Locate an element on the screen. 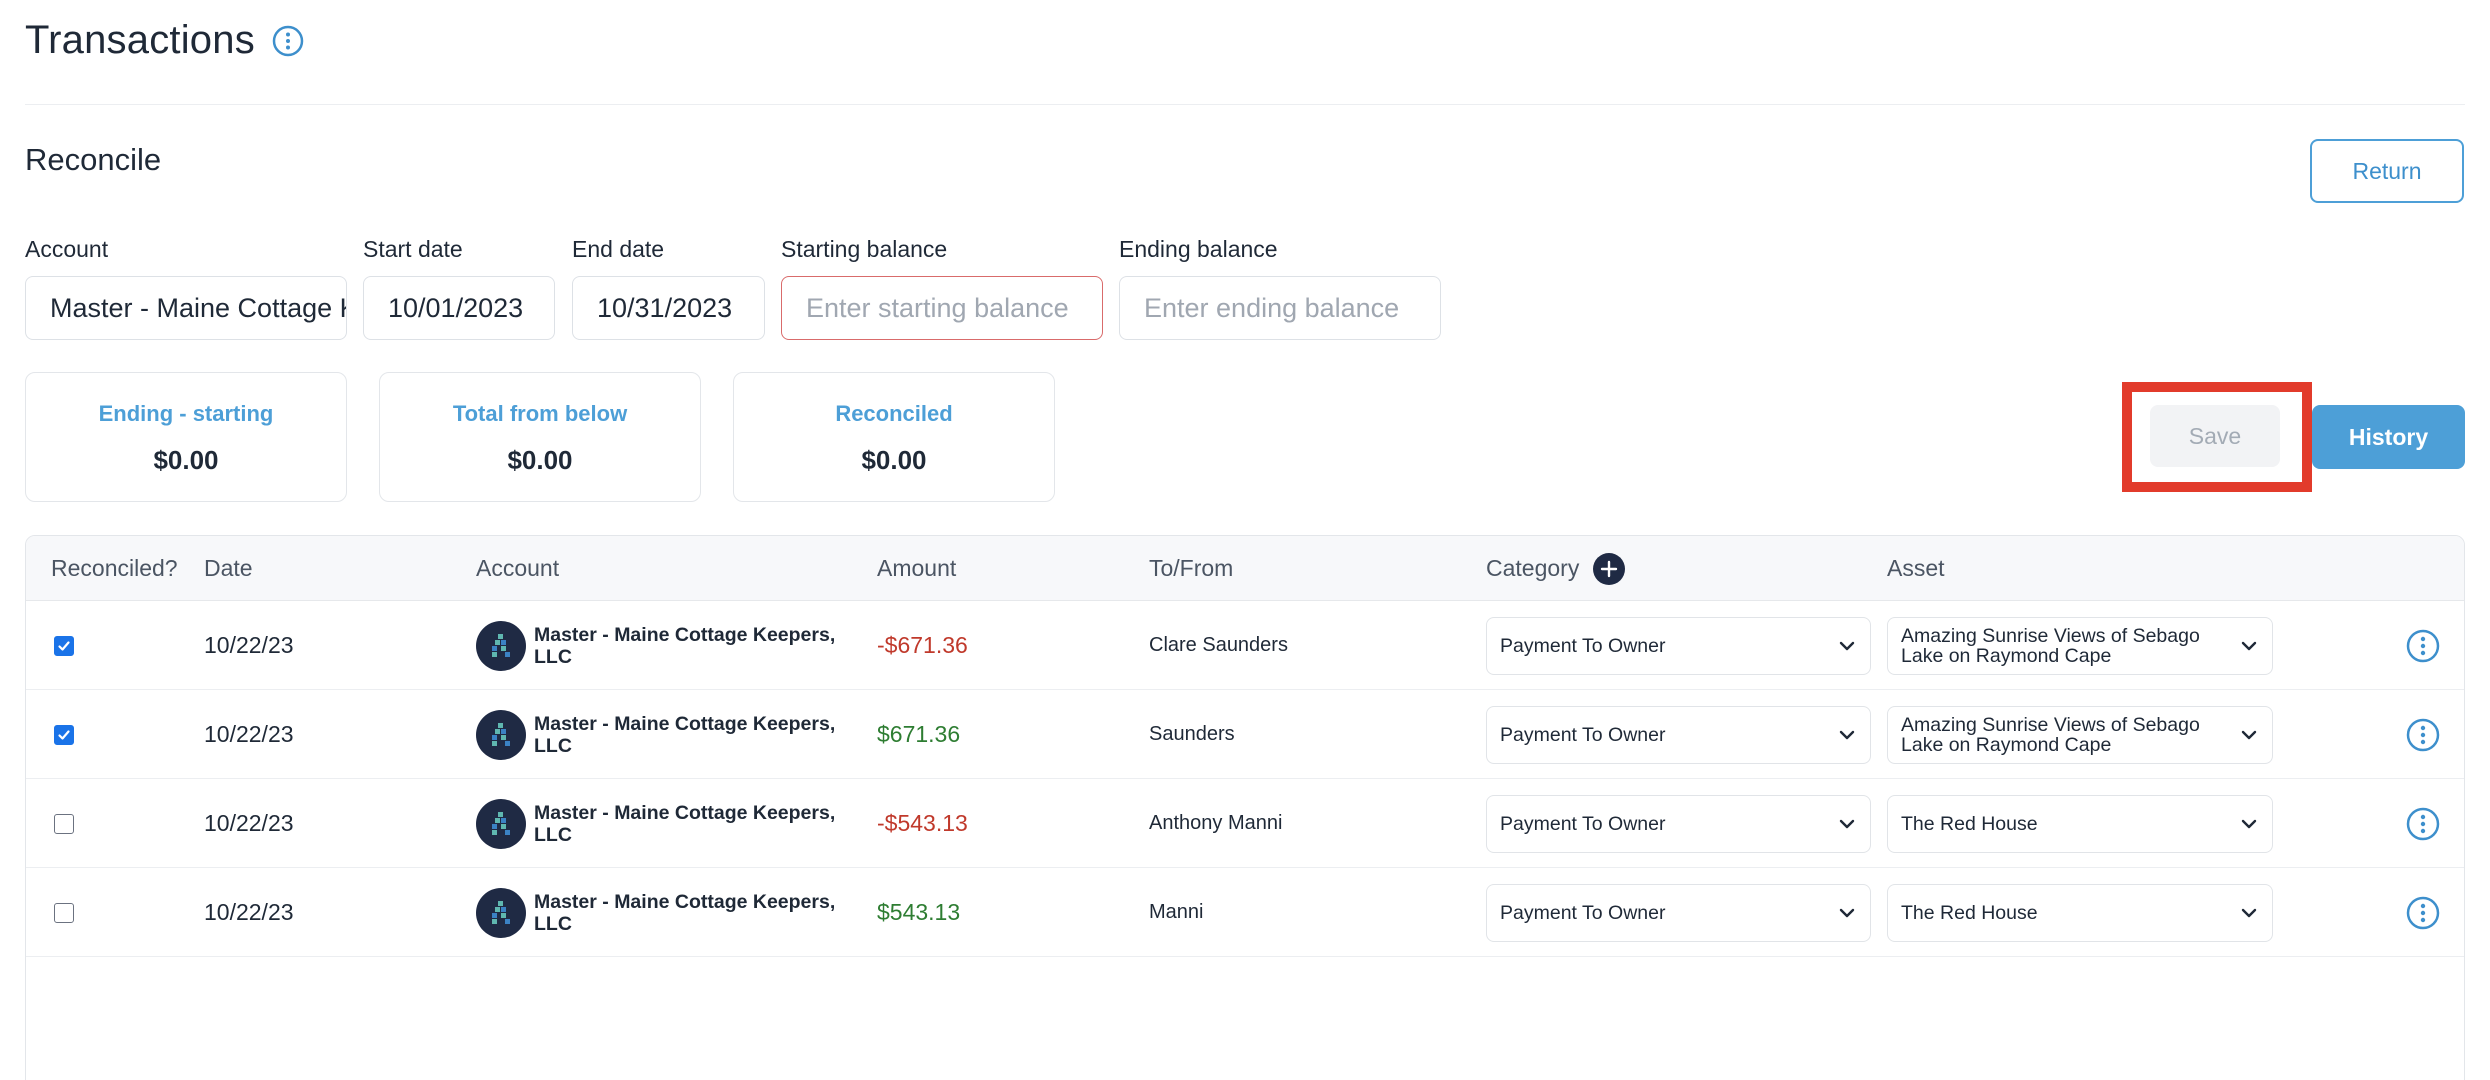  amount-cell: -$671.36 is located at coordinates (922, 645).